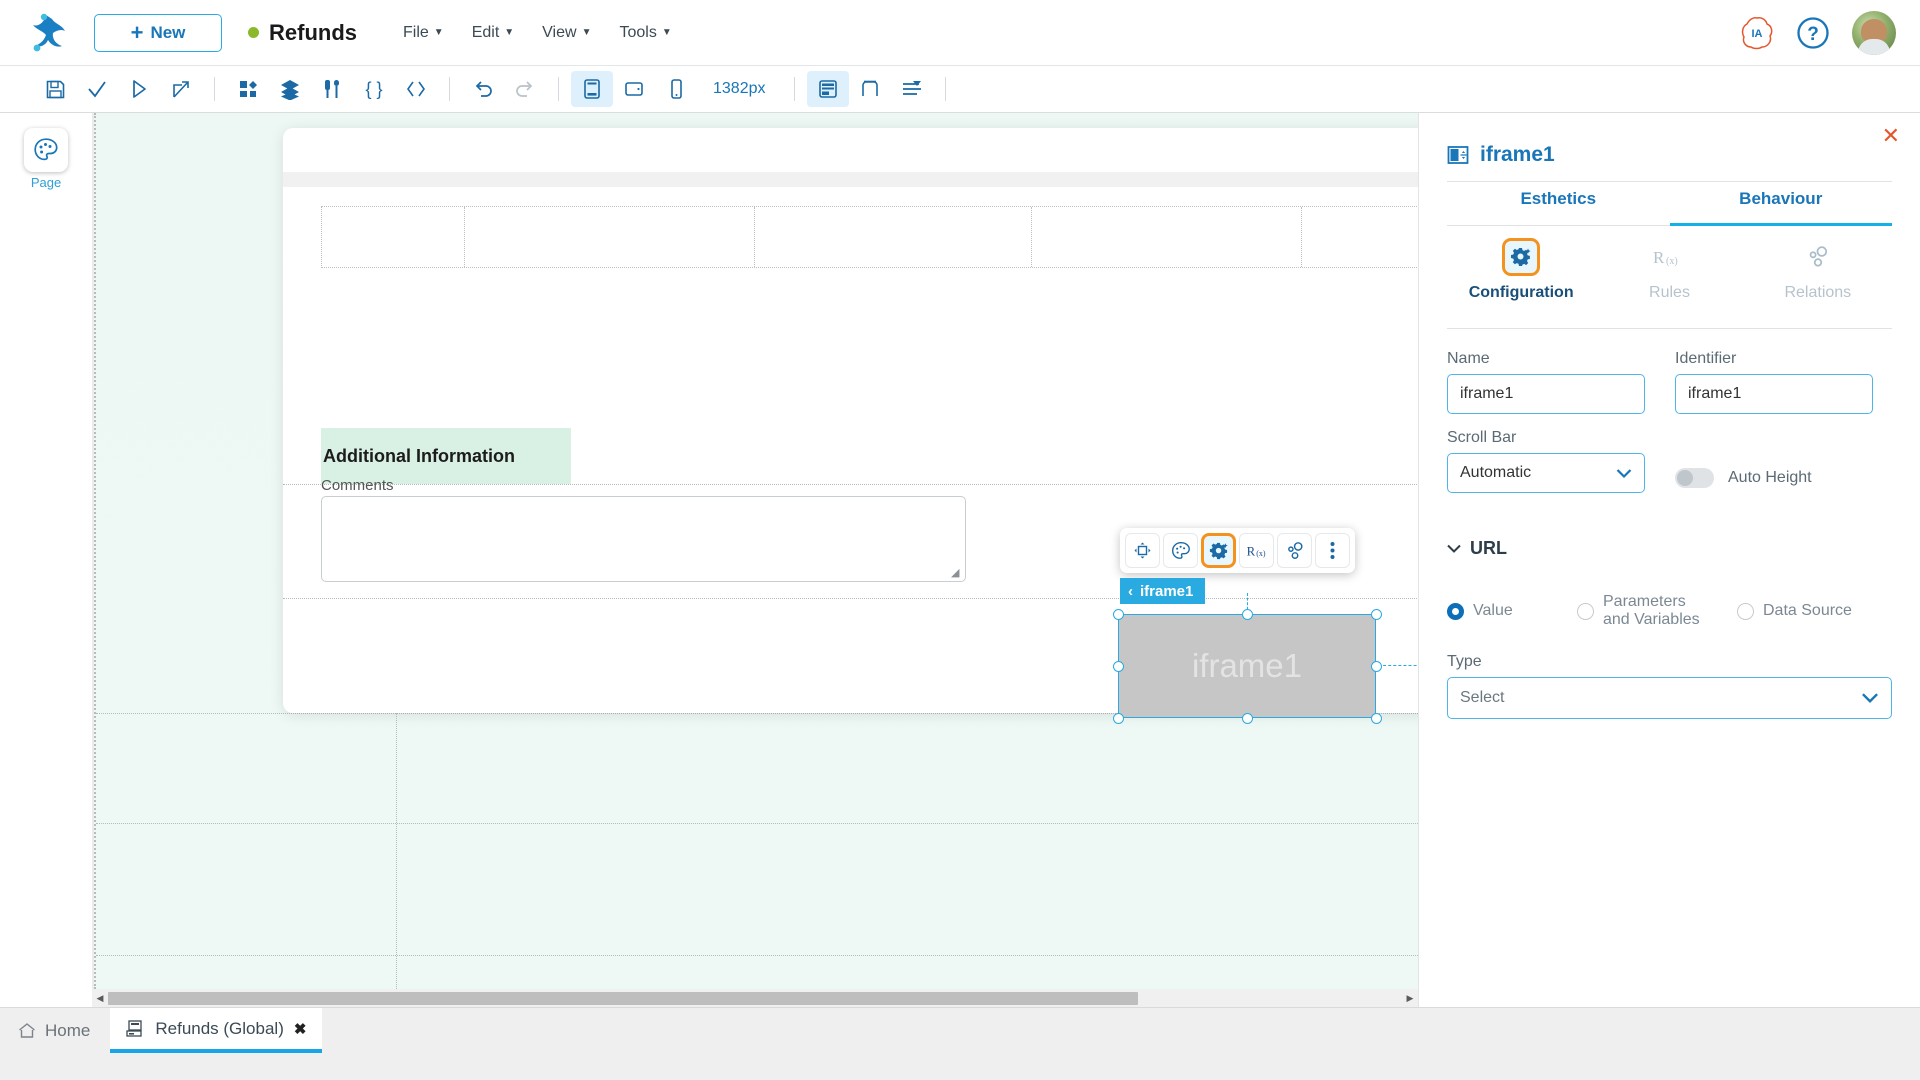 Image resolution: width=1920 pixels, height=1080 pixels. What do you see at coordinates (1521, 292) in the screenshot?
I see `subtab-configuration-label: Configuration` at bounding box center [1521, 292].